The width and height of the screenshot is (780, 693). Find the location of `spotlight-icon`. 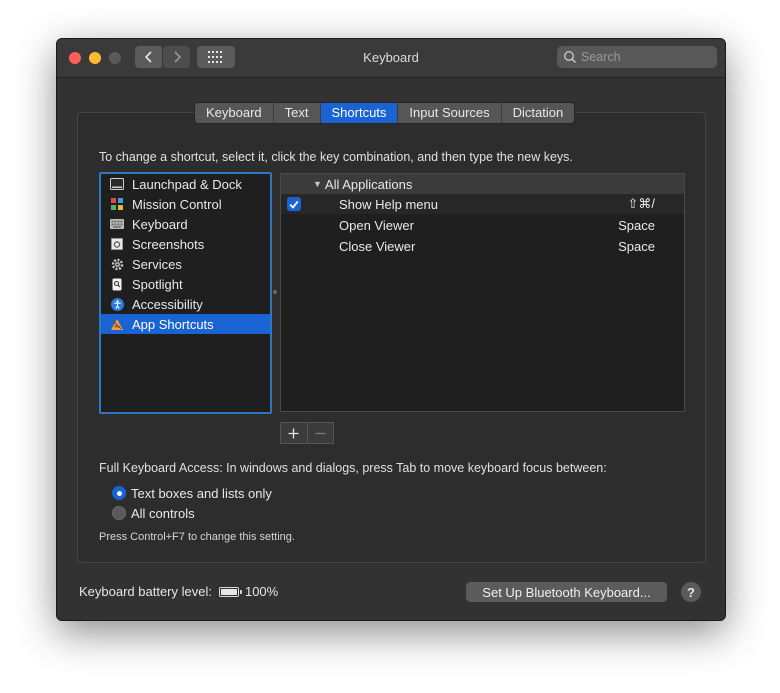

spotlight-icon is located at coordinates (117, 284).